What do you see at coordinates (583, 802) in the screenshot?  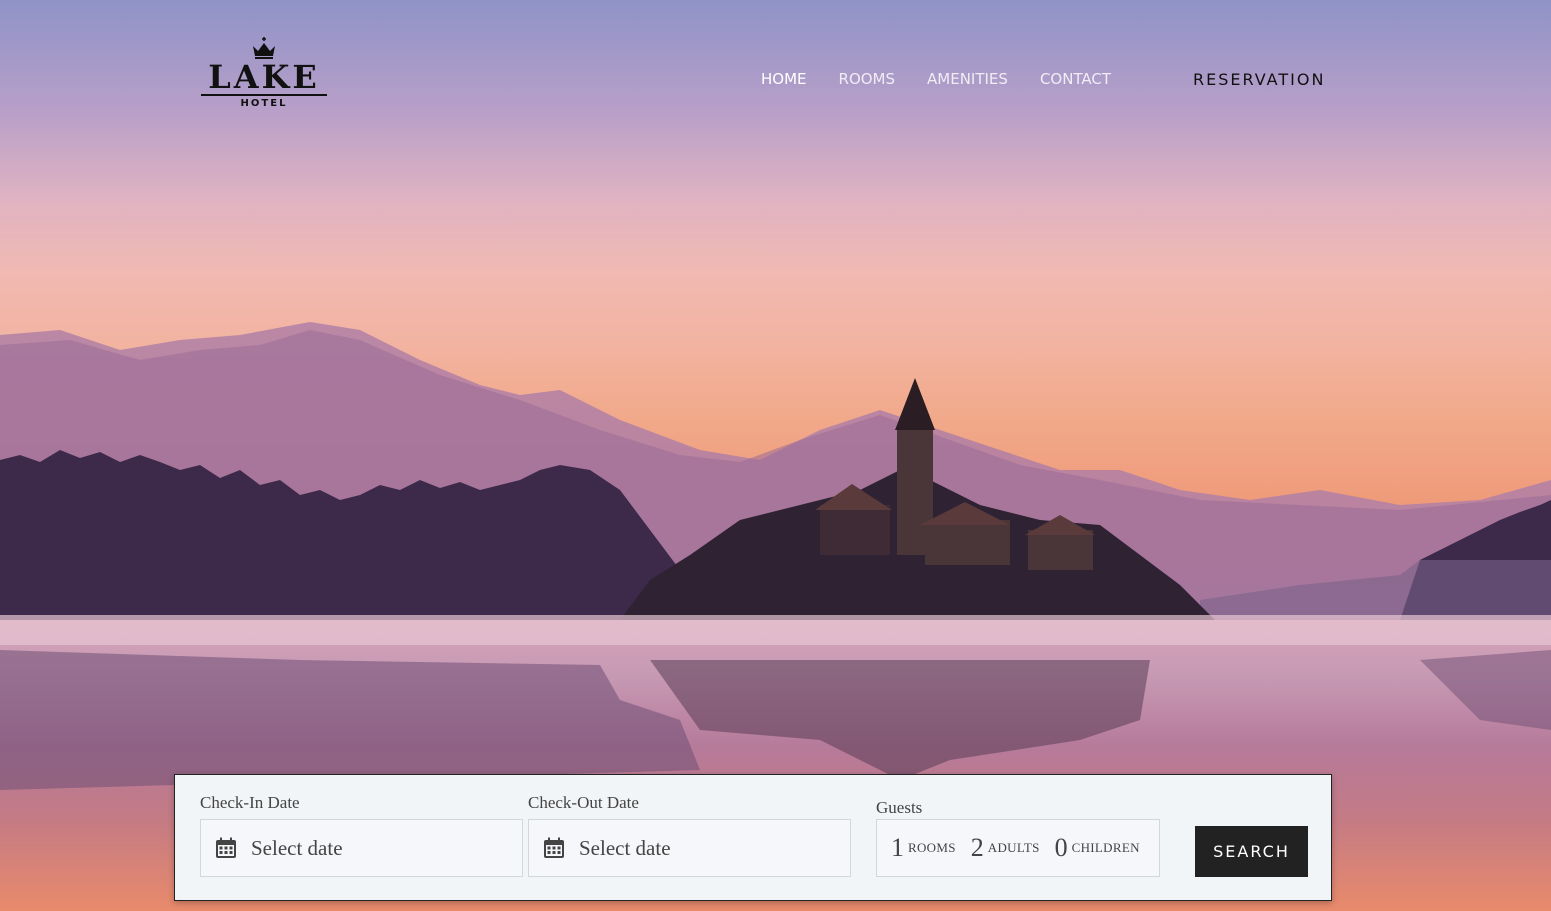 I see `check-out-label: Check-Out Date` at bounding box center [583, 802].